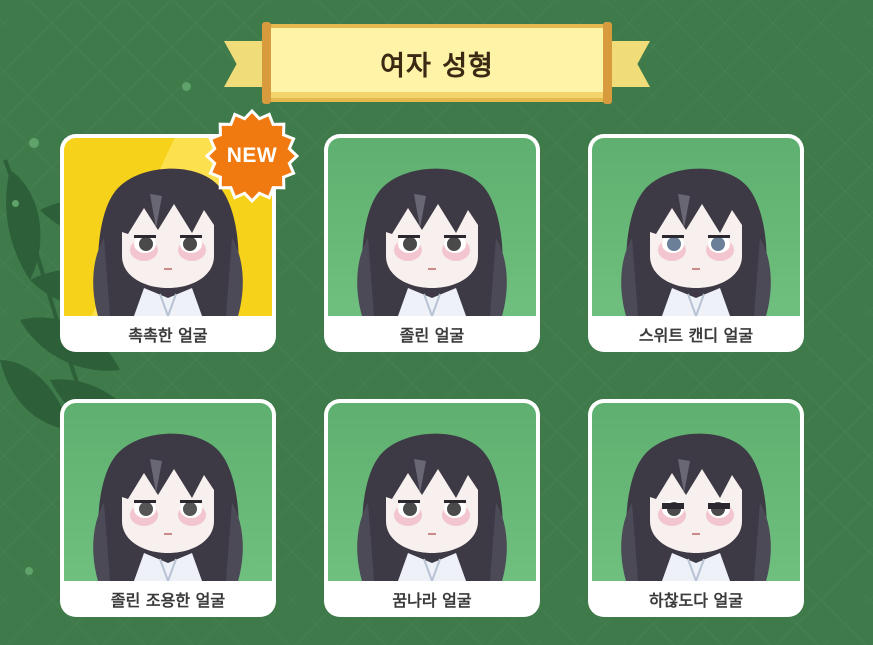  I want to click on face-card: 꿈나라 얼굴, so click(432, 508).